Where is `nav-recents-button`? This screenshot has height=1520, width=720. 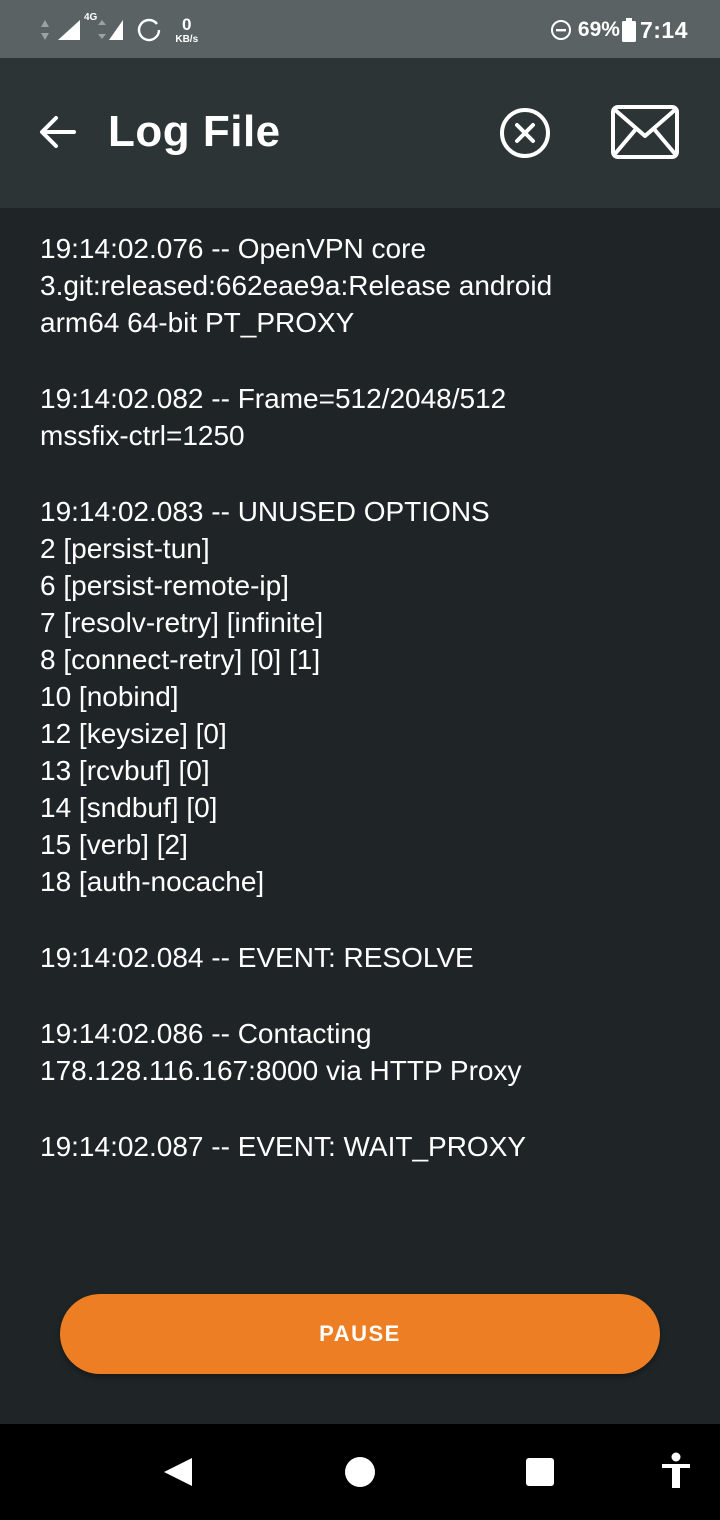
nav-recents-button is located at coordinates (540, 1472).